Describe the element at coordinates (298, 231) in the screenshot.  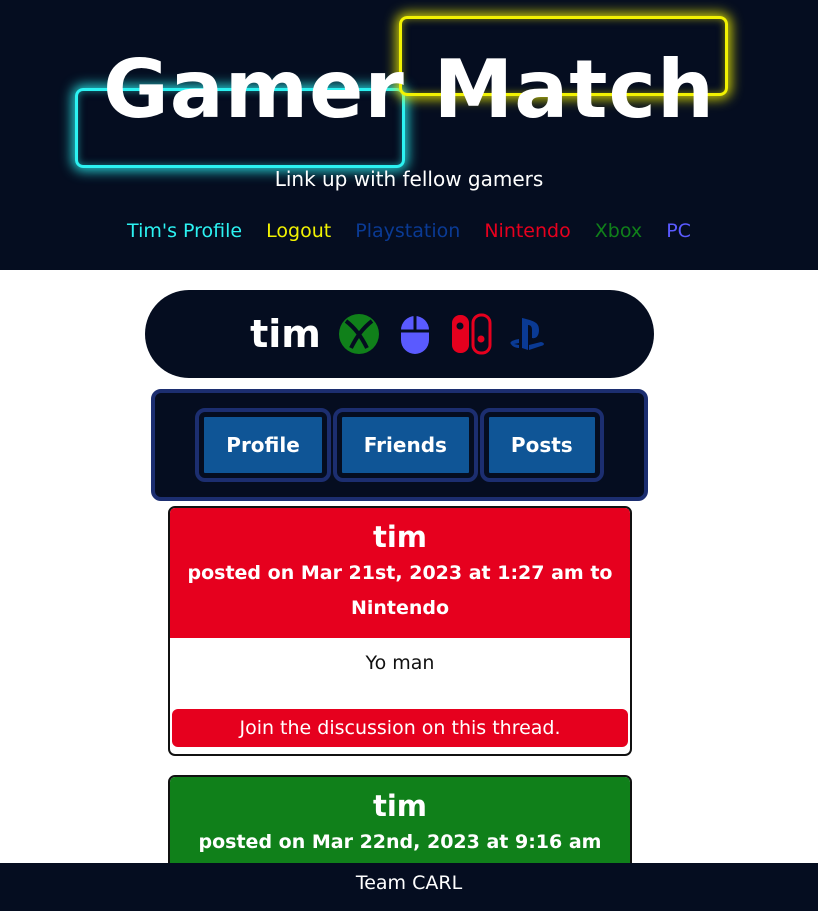
I see `nav-link-logout: Logout` at that location.